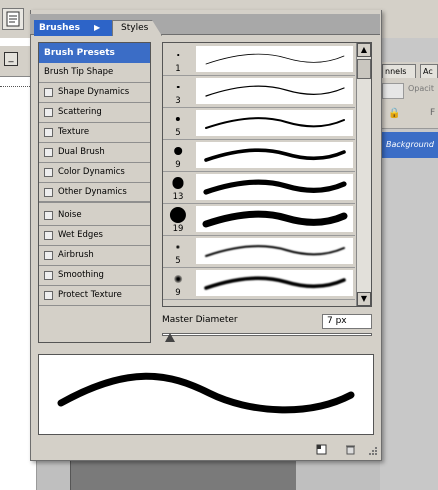 Image resolution: width=438 pixels, height=490 pixels. I want to click on trash-icon, so click(350, 449).